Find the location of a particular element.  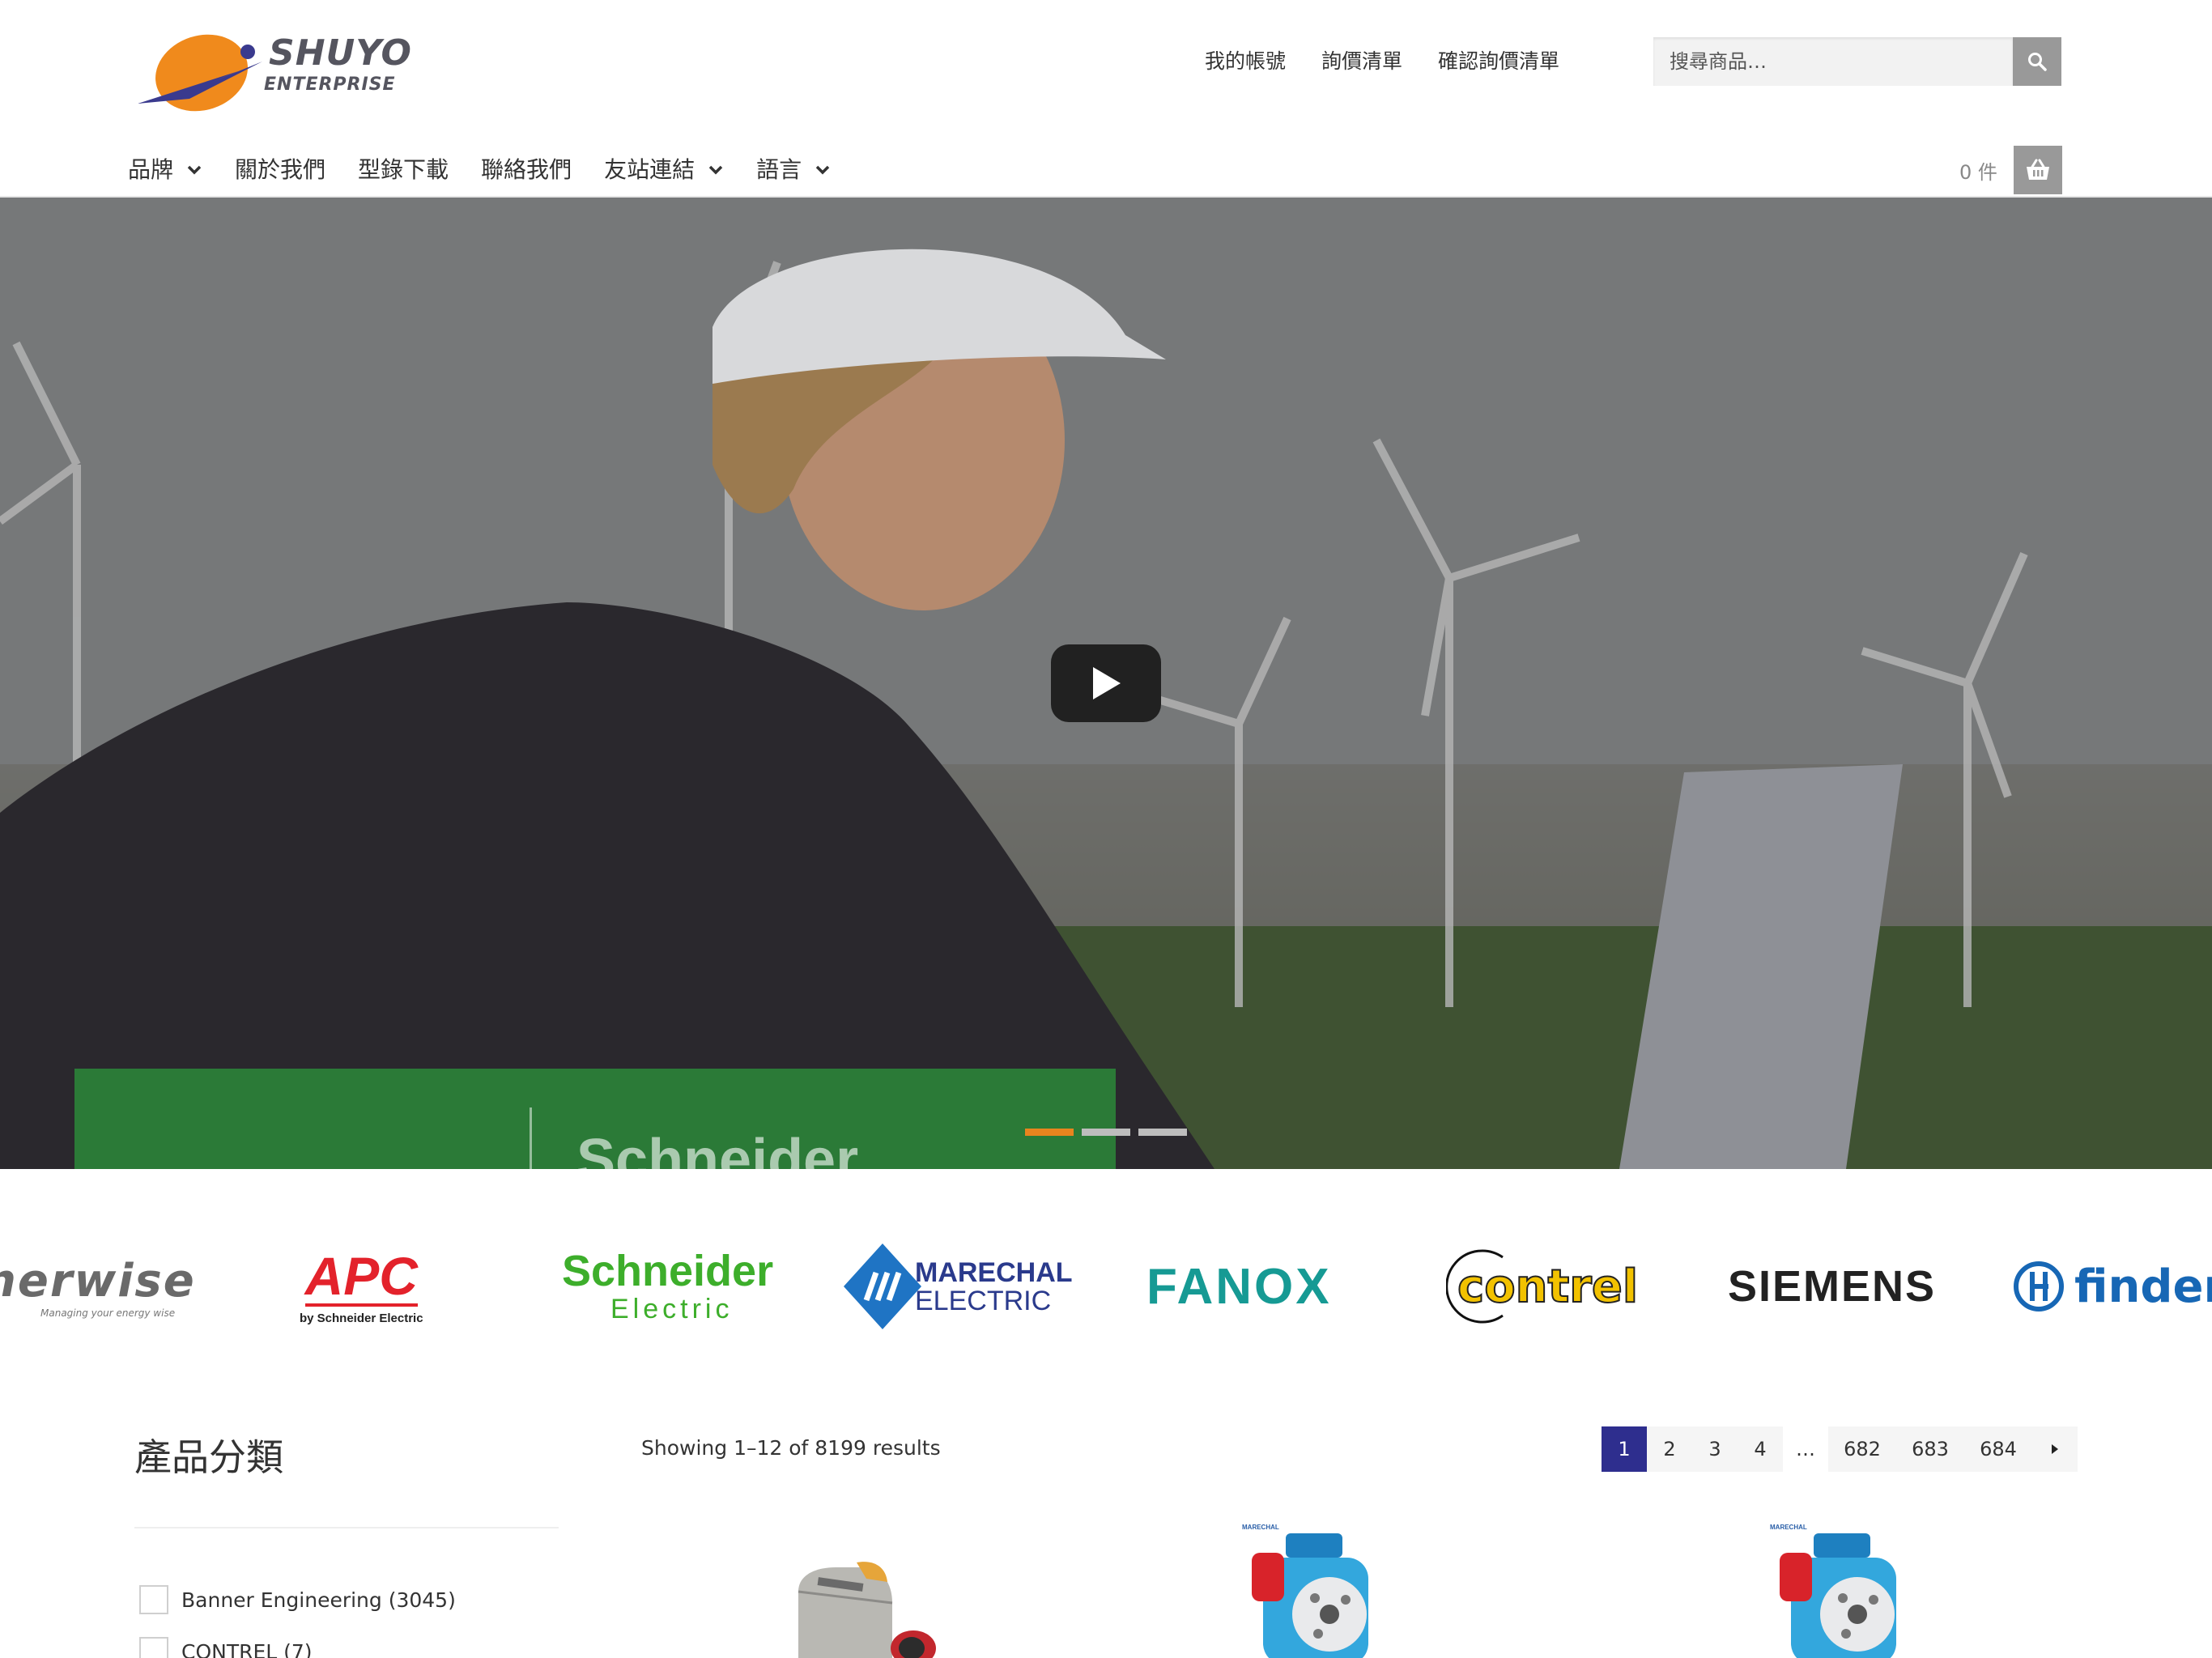

brand-name: FANOX is located at coordinates (1239, 1286).